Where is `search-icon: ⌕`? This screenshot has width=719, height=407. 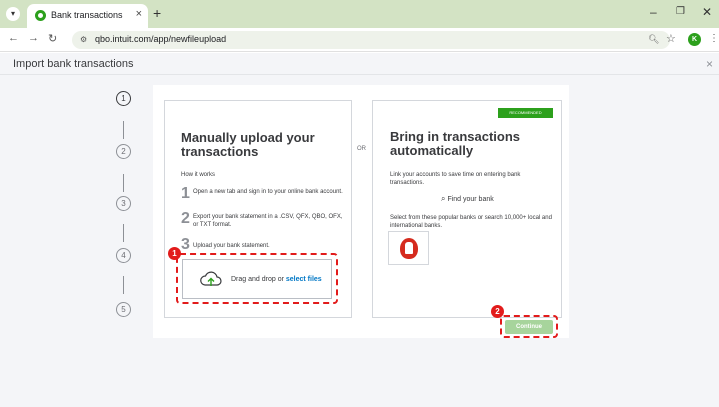 search-icon: ⌕ is located at coordinates (443, 198).